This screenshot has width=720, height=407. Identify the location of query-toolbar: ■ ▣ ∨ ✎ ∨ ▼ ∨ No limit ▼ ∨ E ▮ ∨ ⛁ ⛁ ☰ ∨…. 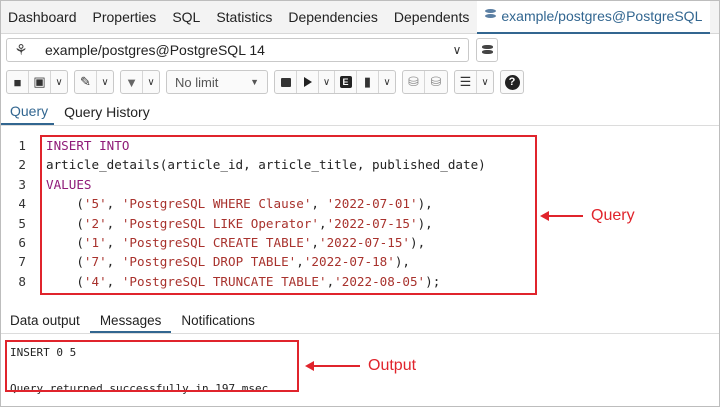
(360, 82).